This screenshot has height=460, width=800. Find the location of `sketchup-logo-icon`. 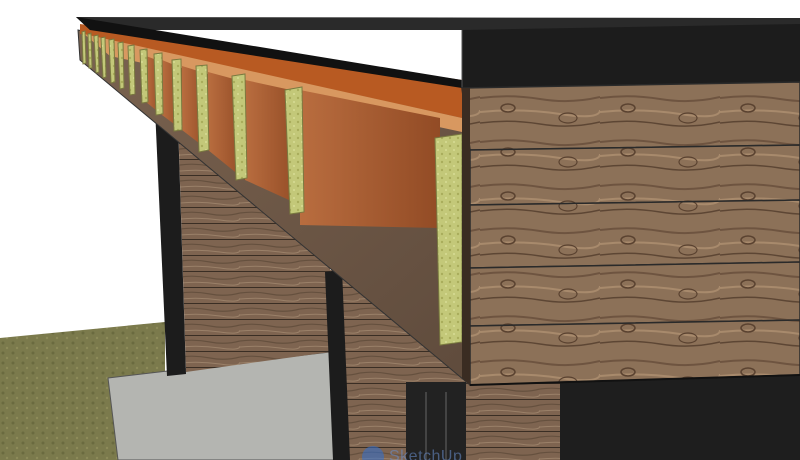

sketchup-logo-icon is located at coordinates (373, 453).